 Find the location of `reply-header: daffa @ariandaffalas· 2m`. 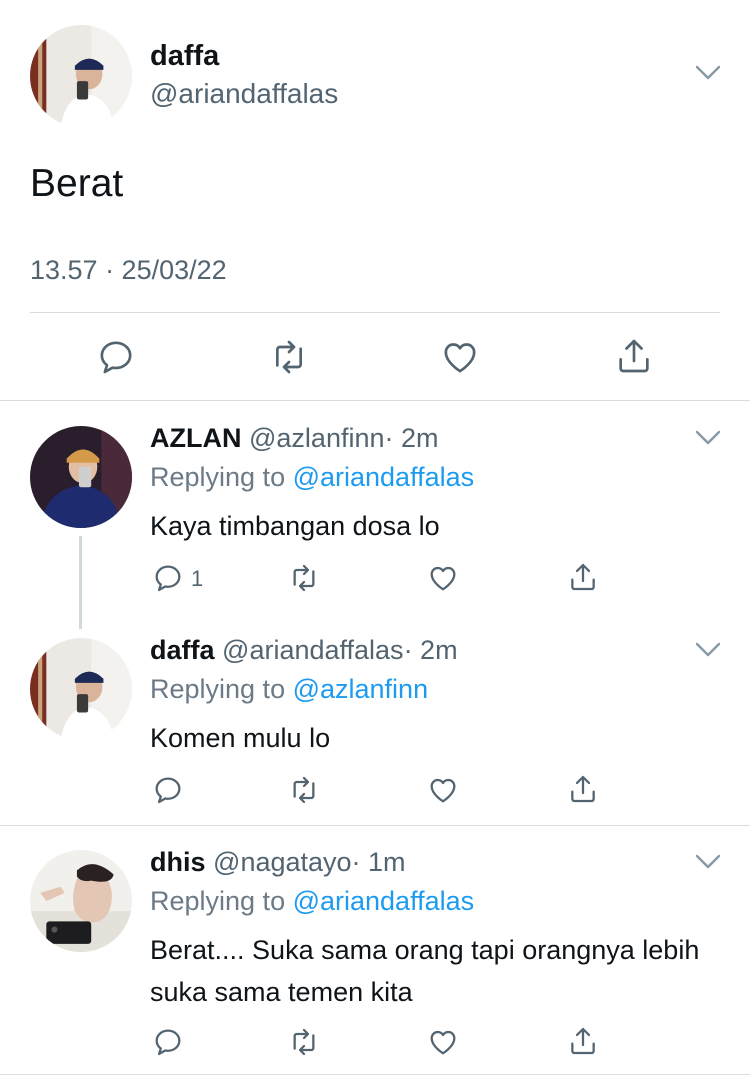

reply-header: daffa @ariandaffalas· 2m is located at coordinates (304, 650).